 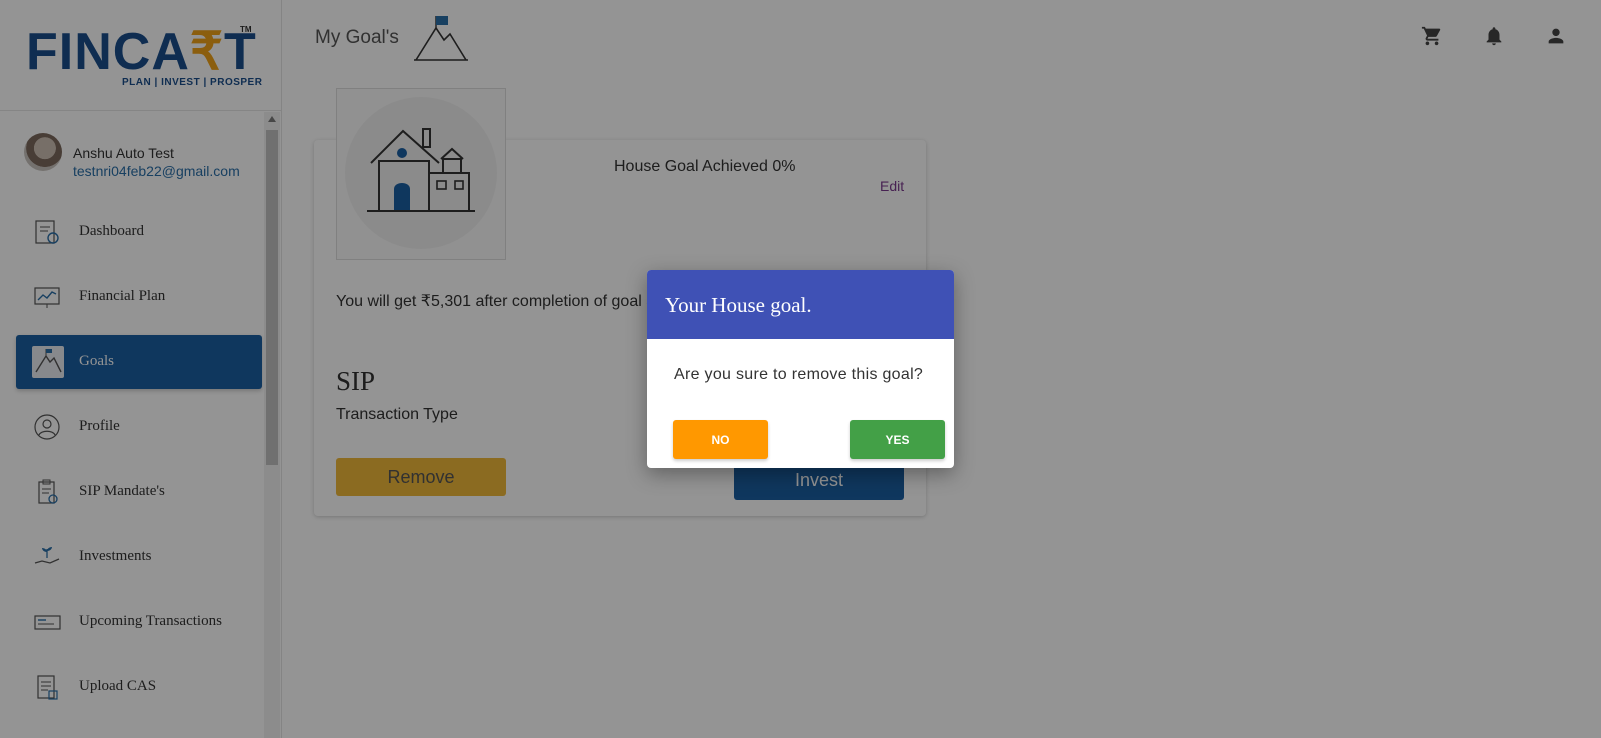 I want to click on dialog-title: Your House goal., so click(x=738, y=305).